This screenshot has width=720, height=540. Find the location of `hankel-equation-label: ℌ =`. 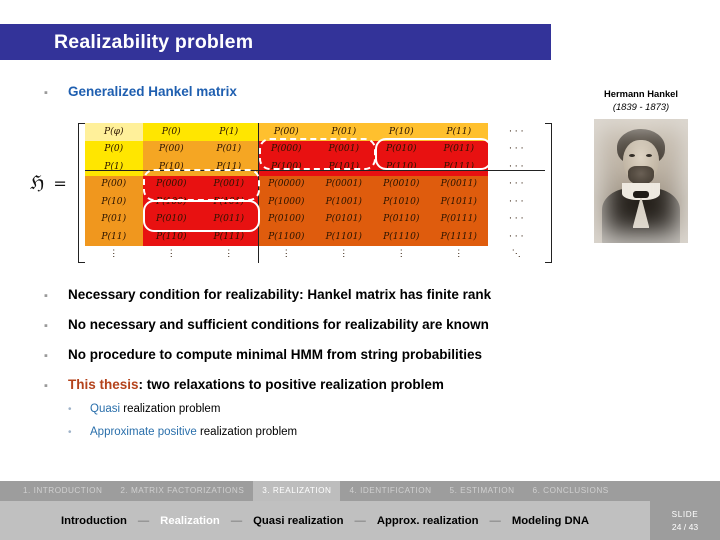

hankel-equation-label: ℌ = is located at coordinates (48, 183).